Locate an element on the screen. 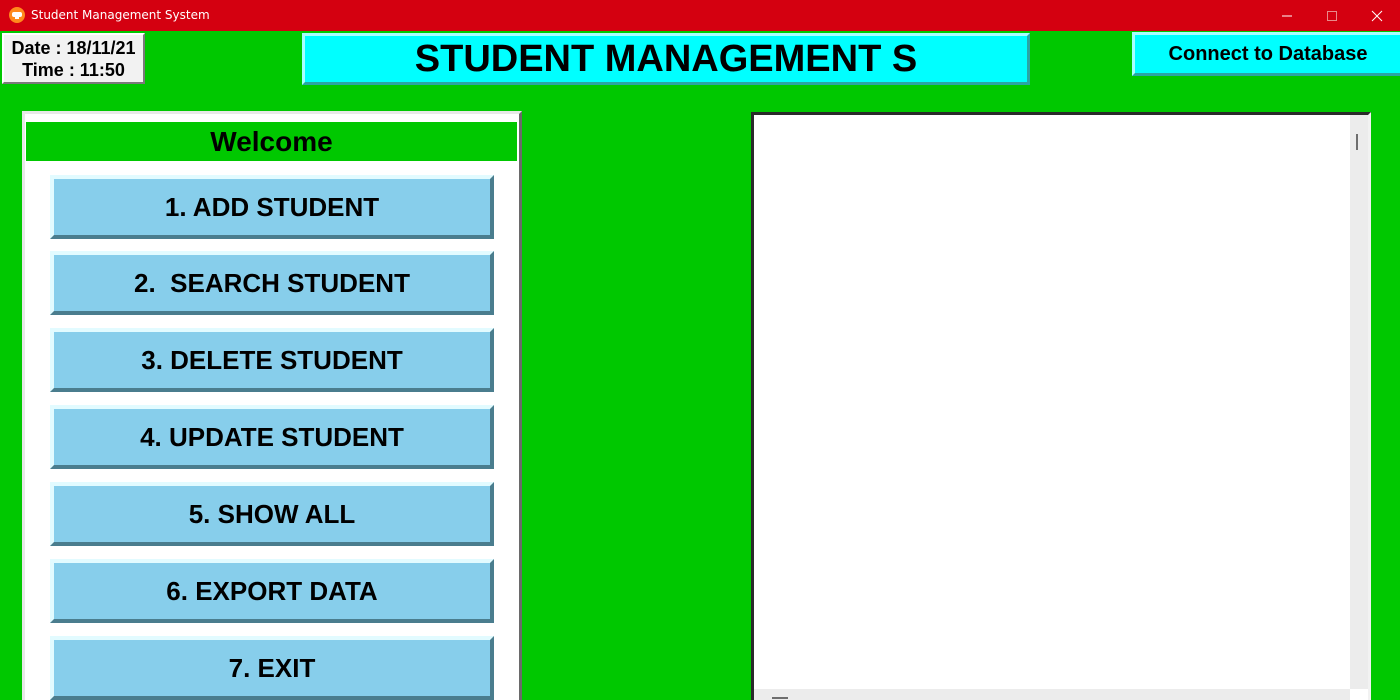  close-button is located at coordinates (1377, 15).